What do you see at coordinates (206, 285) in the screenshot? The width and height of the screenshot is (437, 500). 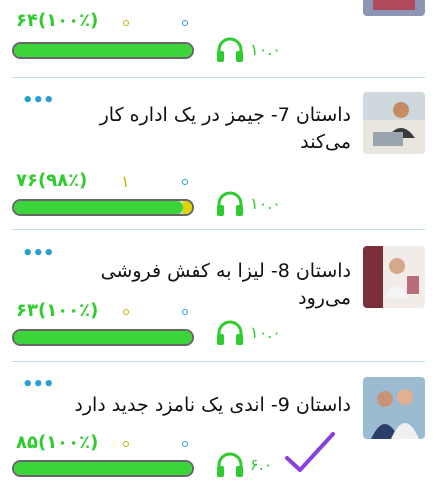 I see `item-title: داستان 8- لیزا به کفش فروشی می‌رود` at bounding box center [206, 285].